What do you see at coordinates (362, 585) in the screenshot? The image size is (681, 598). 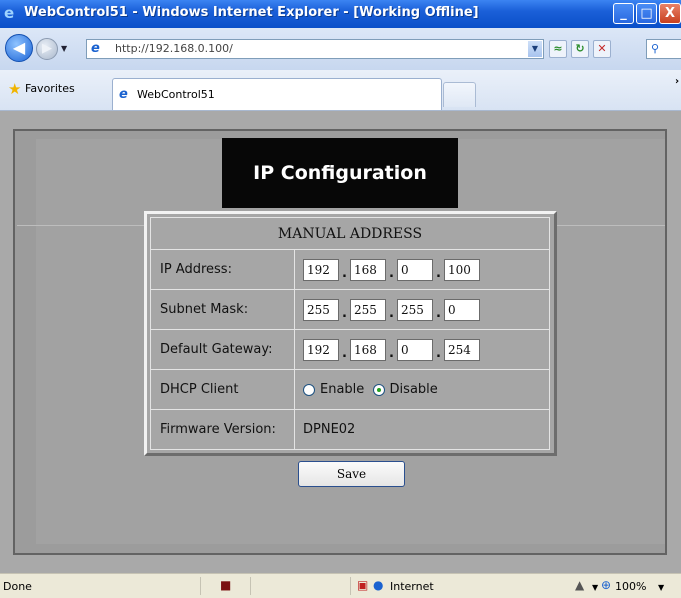 I see `protected-mode-icon: ▣` at bounding box center [362, 585].